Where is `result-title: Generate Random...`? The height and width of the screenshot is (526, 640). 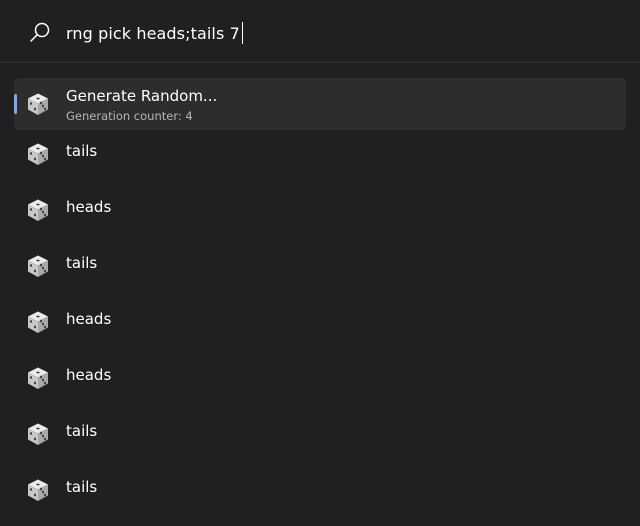
result-title: Generate Random... is located at coordinates (142, 96).